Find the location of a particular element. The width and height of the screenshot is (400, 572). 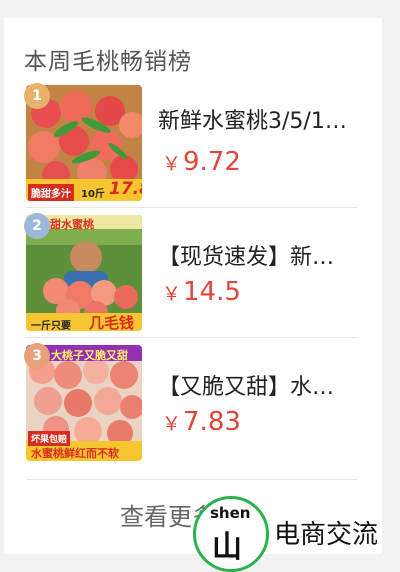

section-title: 本周毛桃畅销榜 is located at coordinates (108, 62).